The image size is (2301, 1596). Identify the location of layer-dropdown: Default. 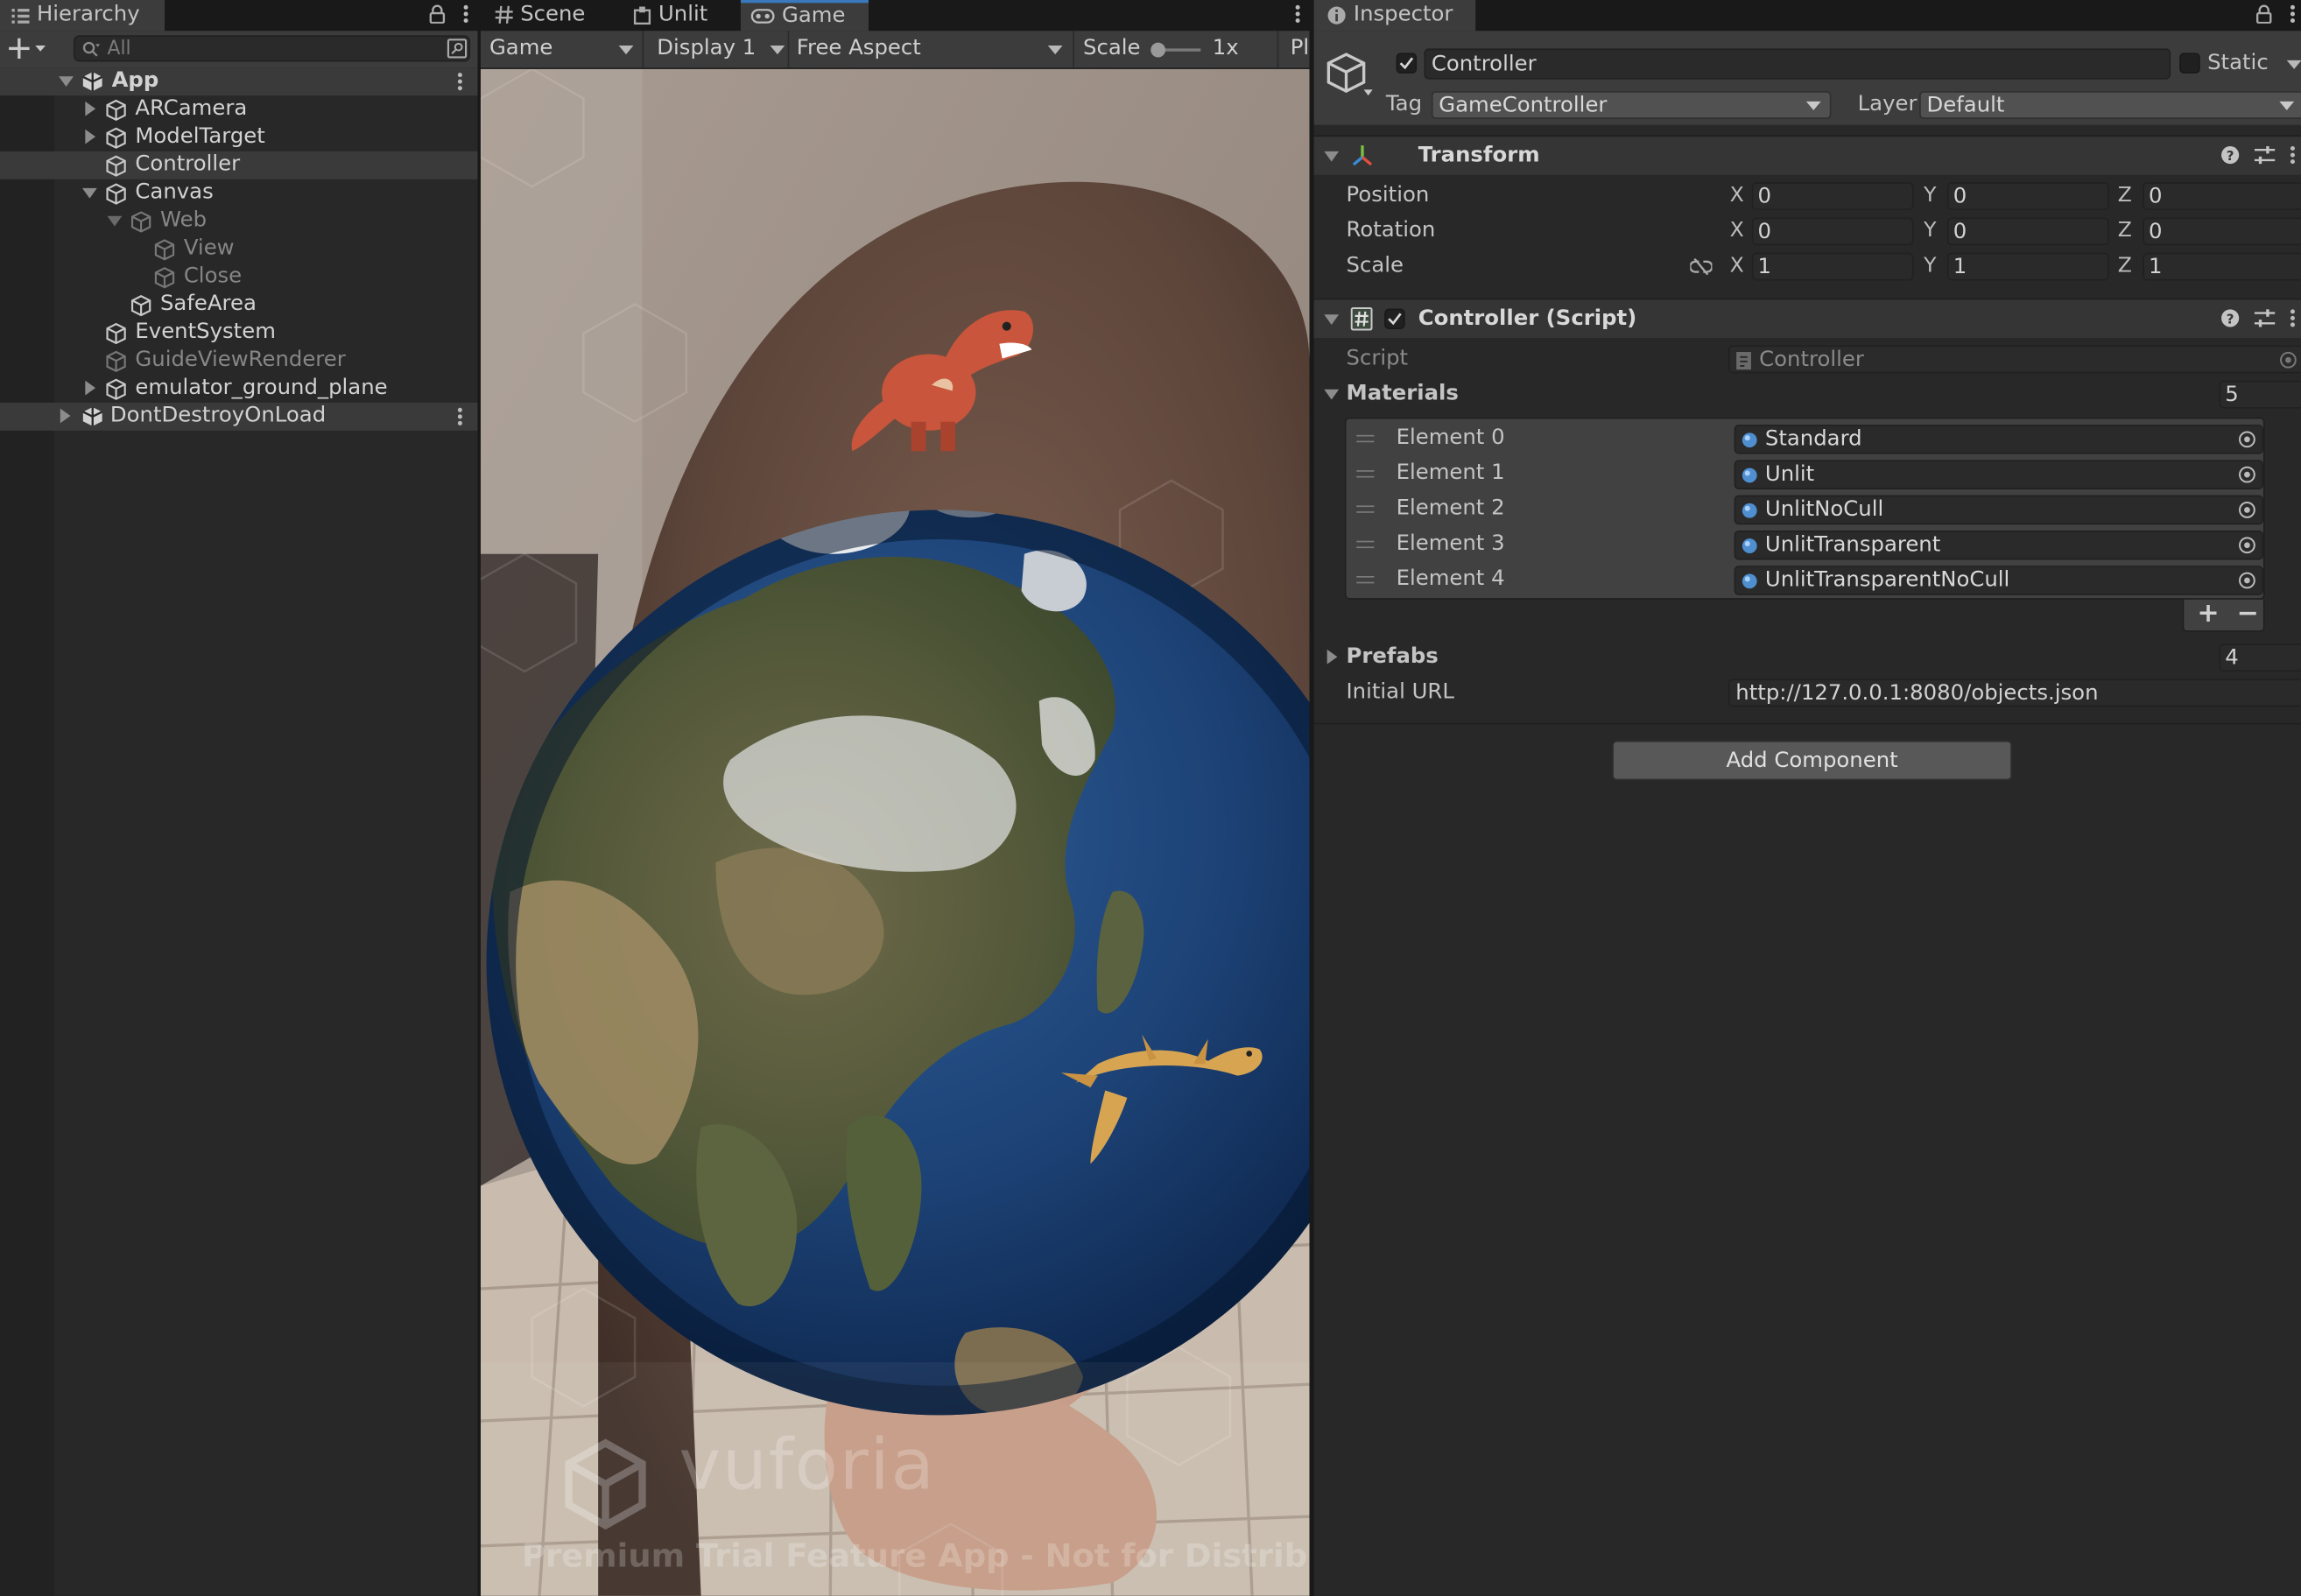
(2110, 105).